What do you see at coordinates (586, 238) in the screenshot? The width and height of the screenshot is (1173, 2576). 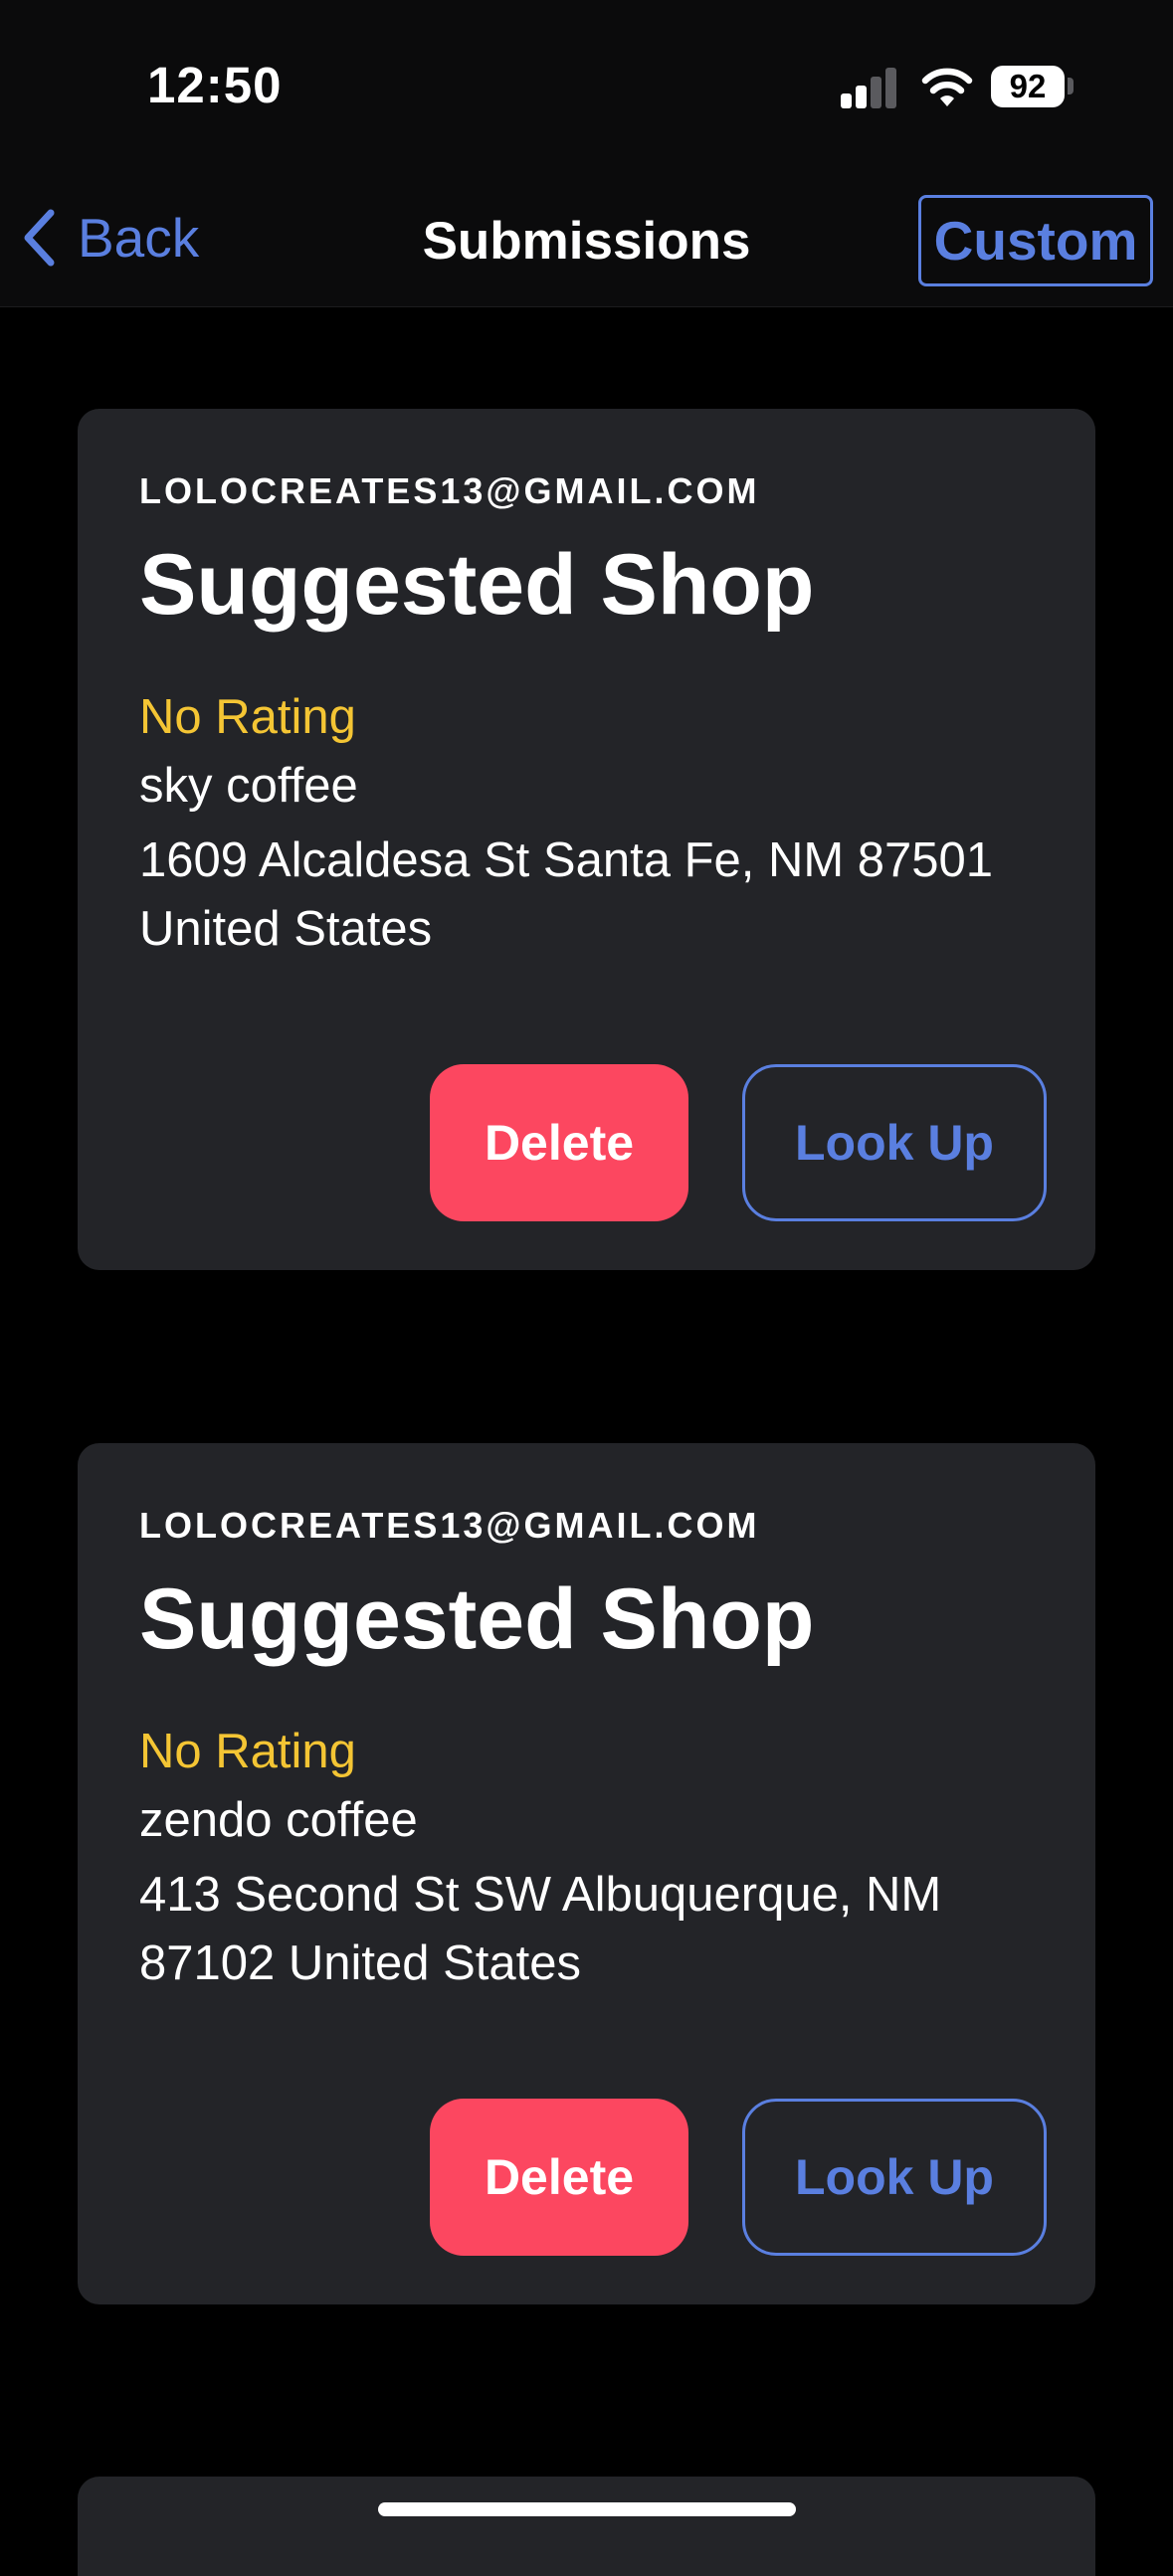 I see `navigation-bar: Back Submissions Custom` at bounding box center [586, 238].